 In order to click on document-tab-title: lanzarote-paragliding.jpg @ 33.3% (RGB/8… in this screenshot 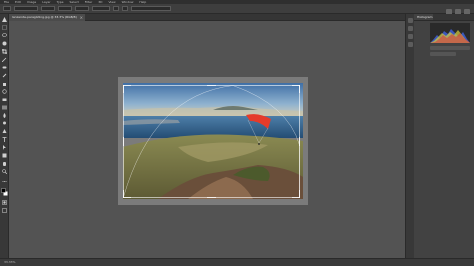, I will do `click(44, 17)`.